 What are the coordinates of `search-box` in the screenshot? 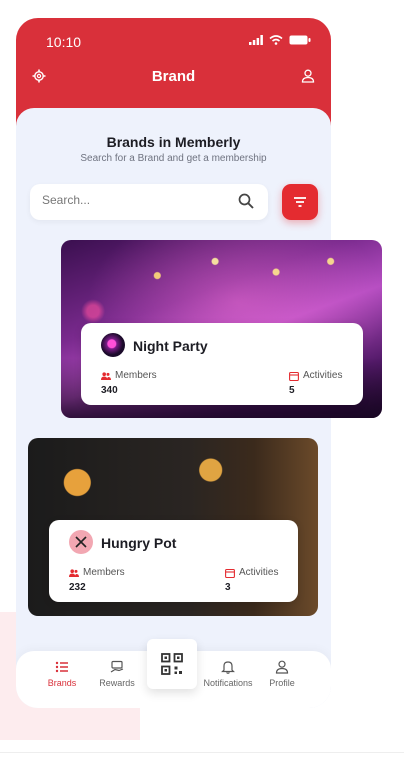 It's located at (149, 202).